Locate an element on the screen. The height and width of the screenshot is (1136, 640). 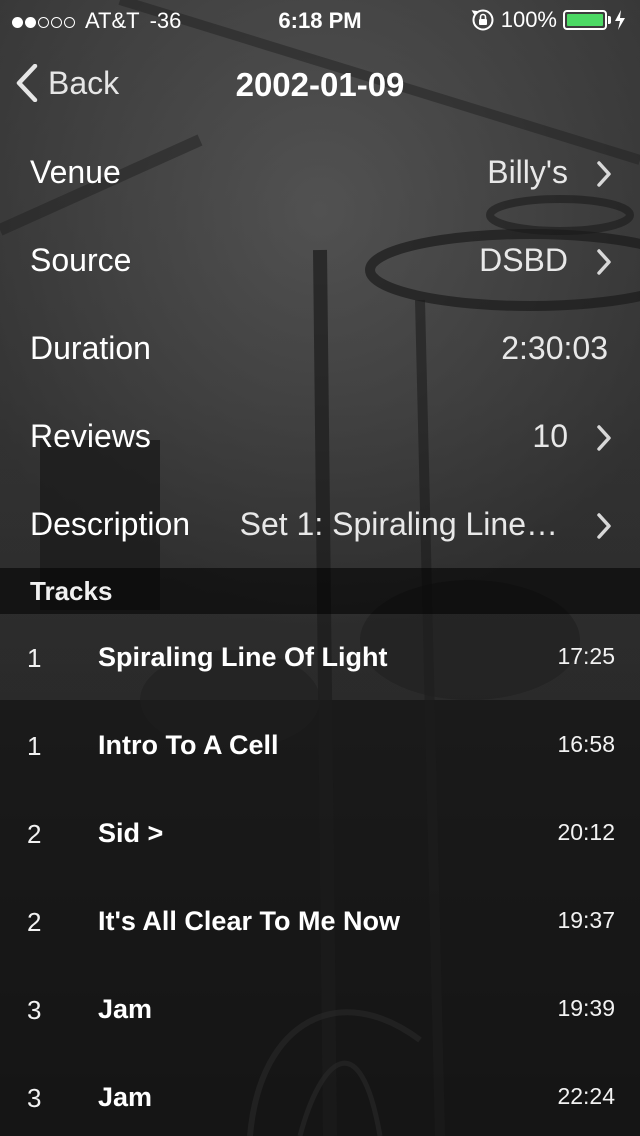
track-duration: 20:12 is located at coordinates (586, 832).